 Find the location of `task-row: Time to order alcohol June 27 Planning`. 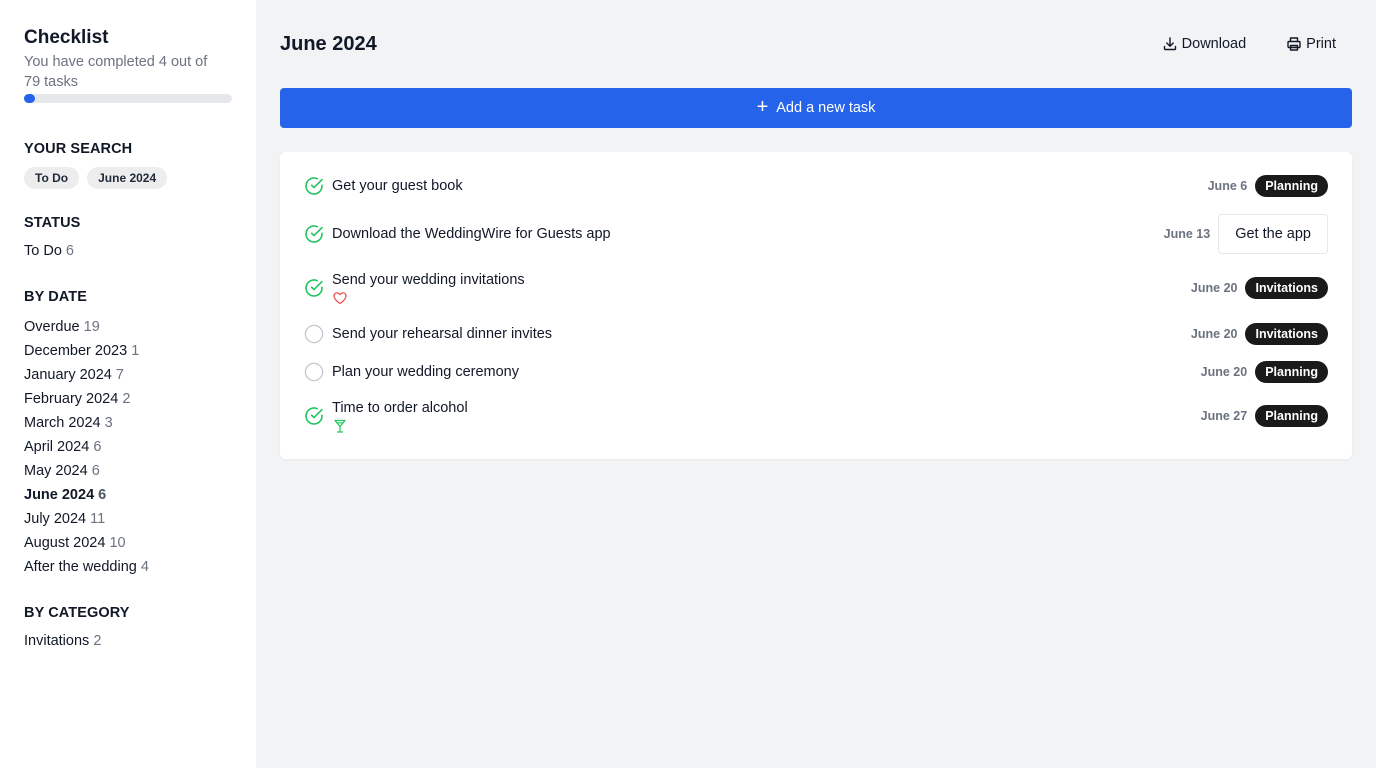

task-row: Time to order alcohol June 27 Planning is located at coordinates (816, 416).